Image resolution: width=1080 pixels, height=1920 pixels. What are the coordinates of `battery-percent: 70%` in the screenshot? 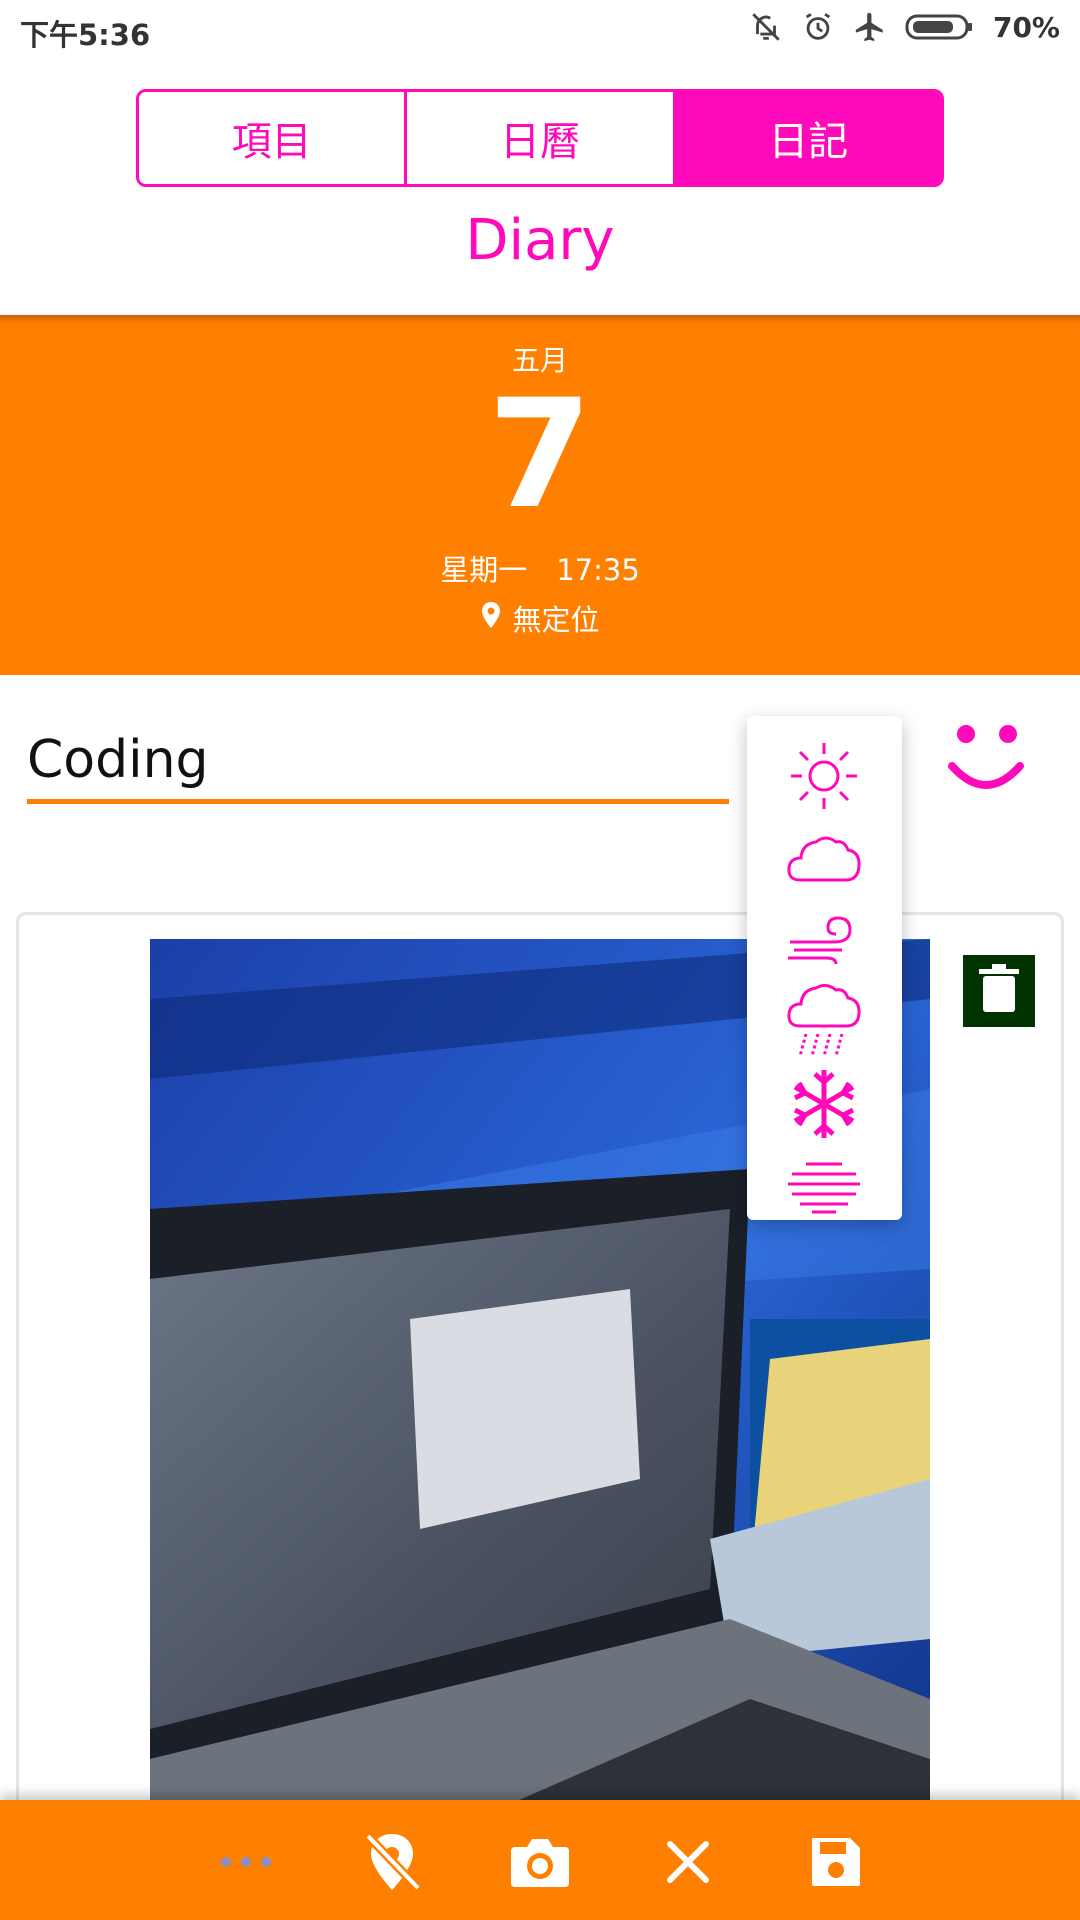 It's located at (1026, 27).